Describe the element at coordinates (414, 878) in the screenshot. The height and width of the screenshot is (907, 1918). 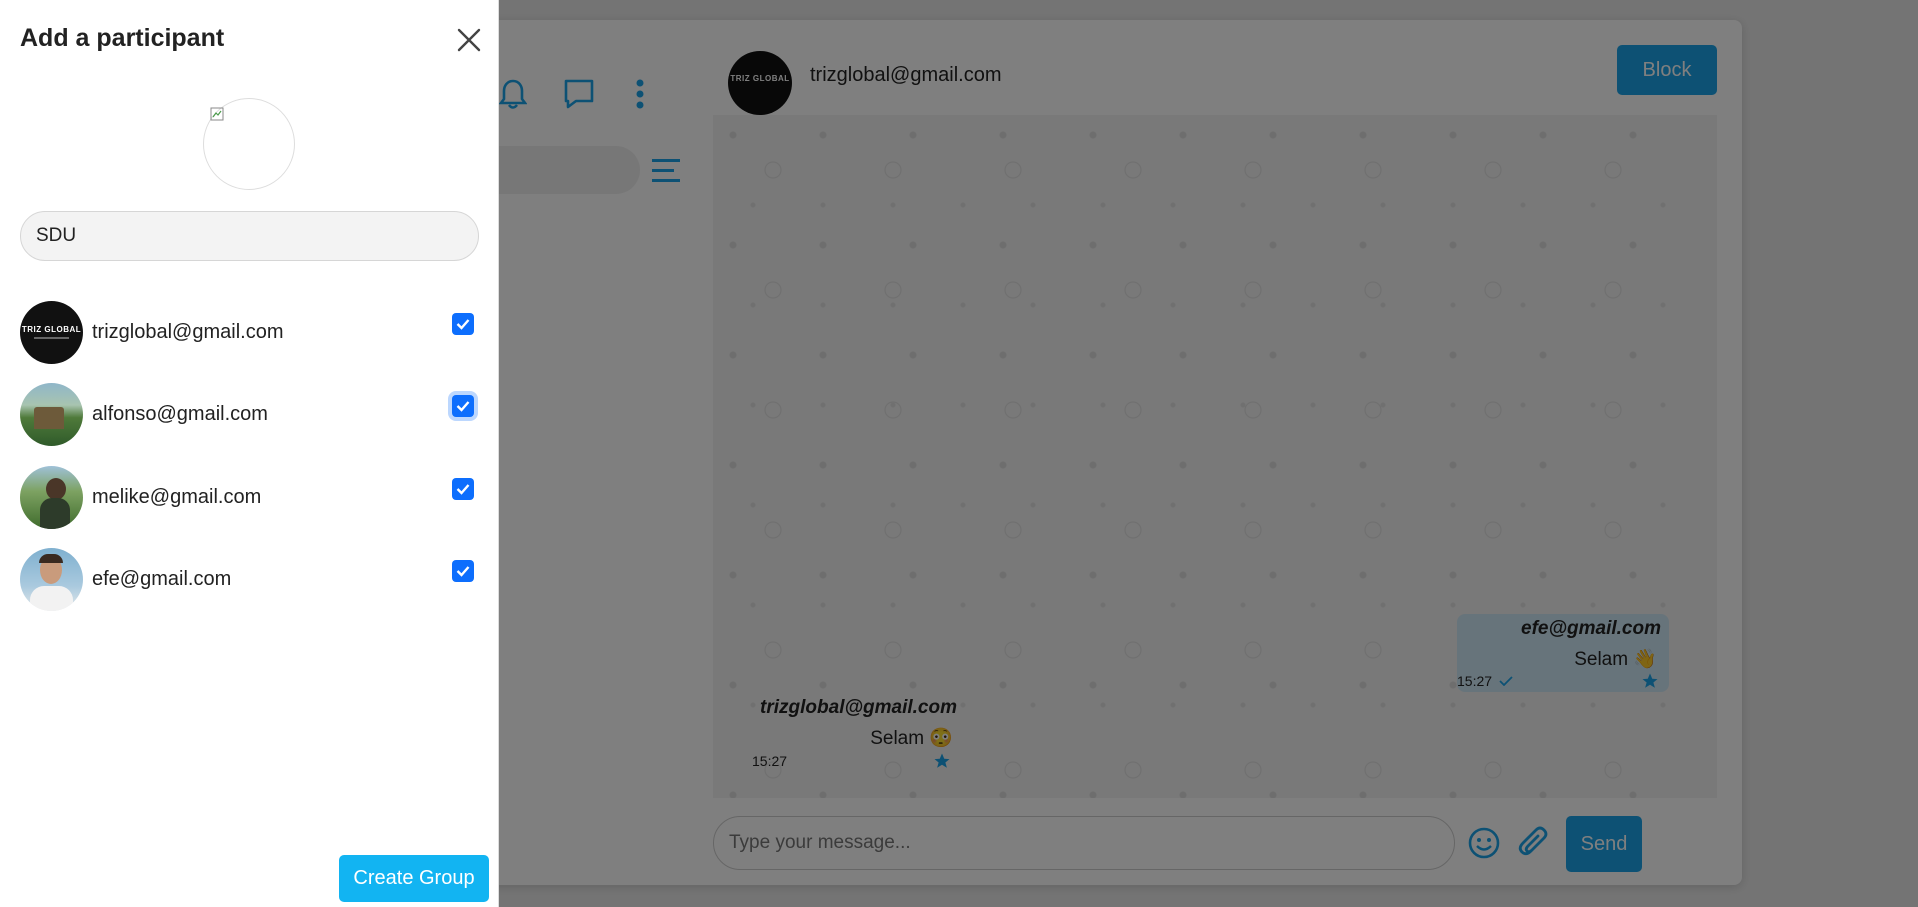
I see `create-group-button: Create Group` at that location.